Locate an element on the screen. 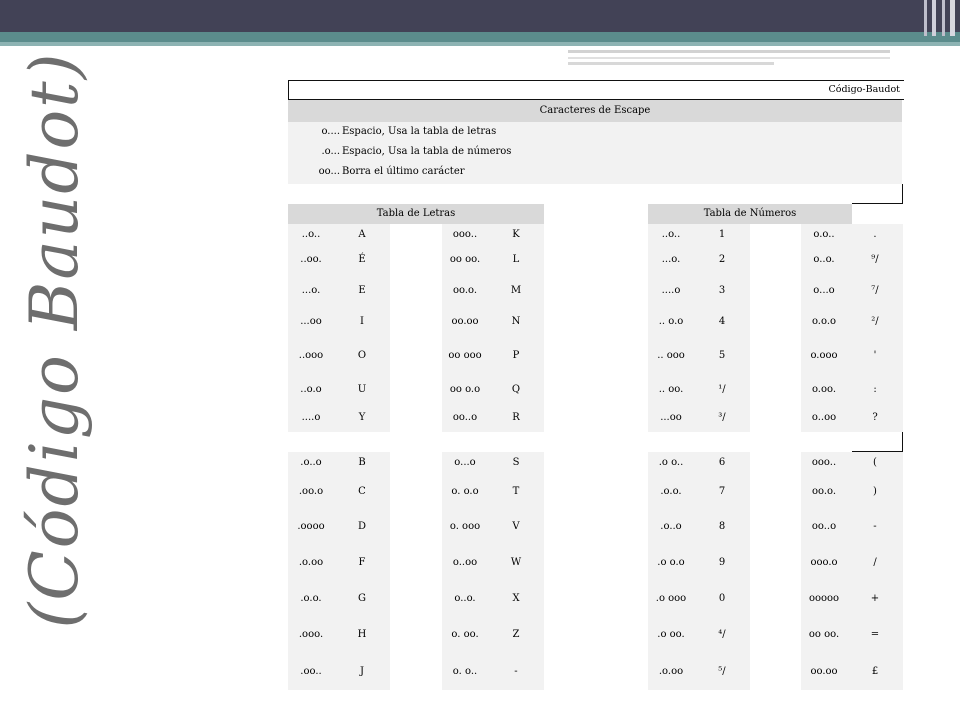  letter: J is located at coordinates (361, 671).